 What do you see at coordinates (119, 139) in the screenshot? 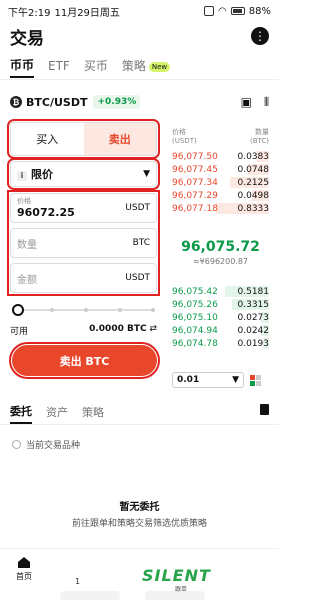
I see `sell-tab: 卖出` at bounding box center [119, 139].